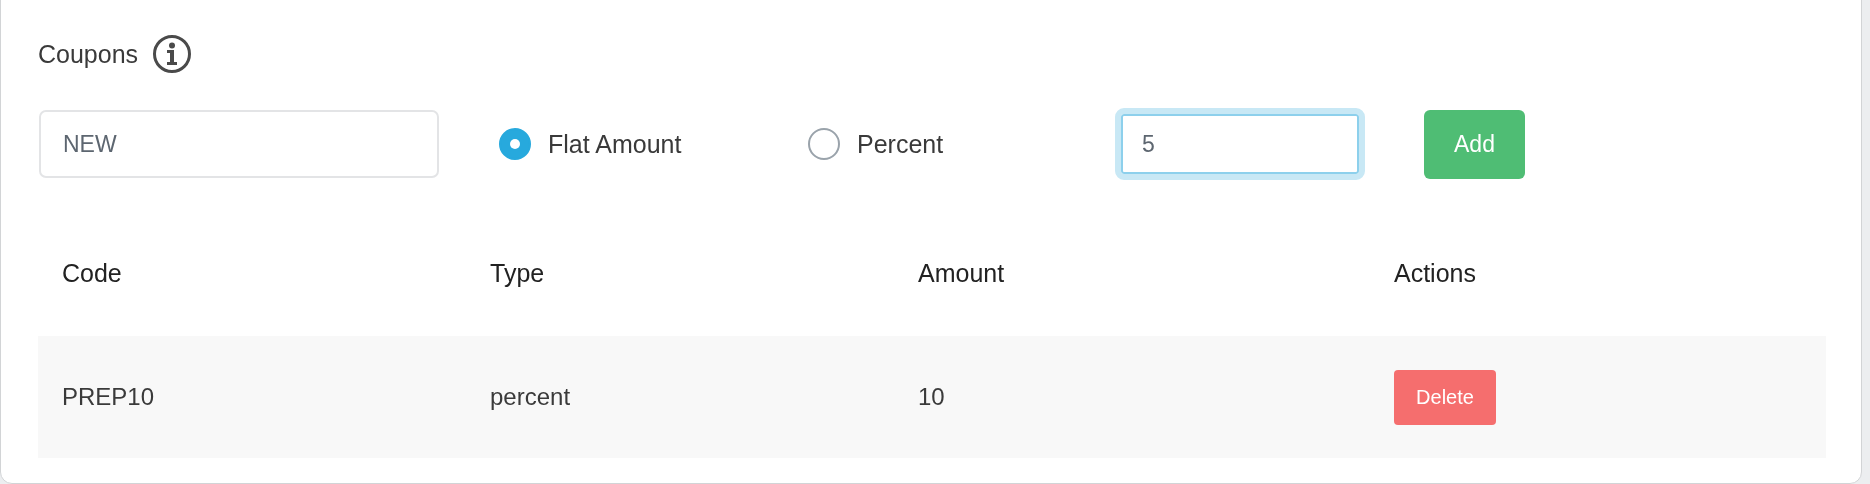 The height and width of the screenshot is (484, 1870). What do you see at coordinates (961, 273) in the screenshot?
I see `column-header: Amount` at bounding box center [961, 273].